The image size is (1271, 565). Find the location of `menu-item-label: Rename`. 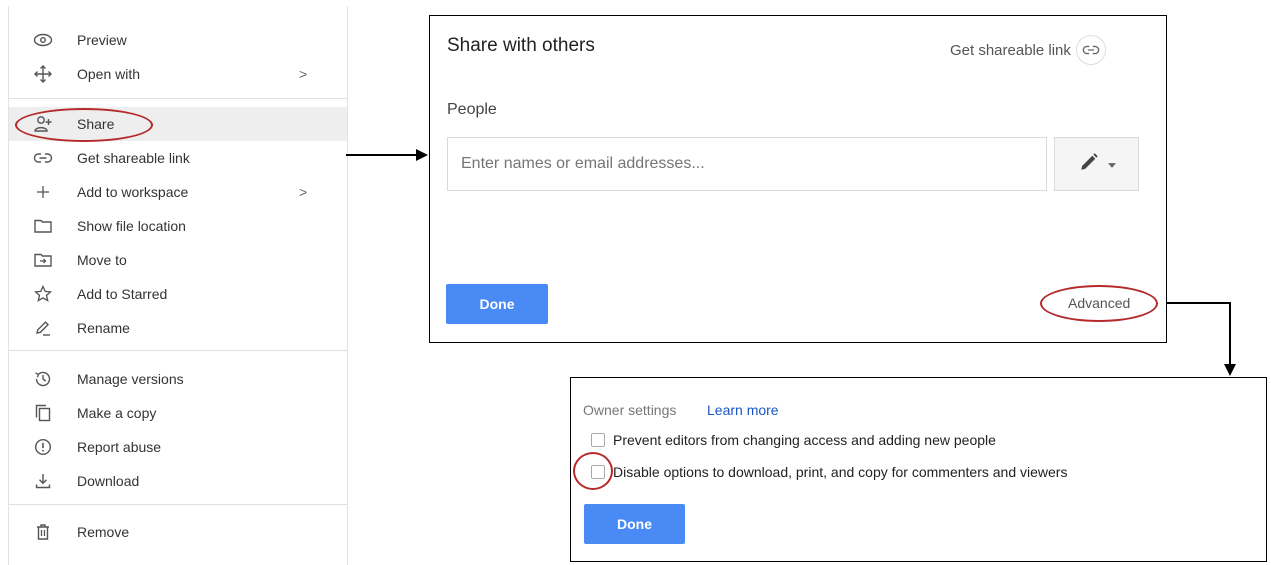

menu-item-label: Rename is located at coordinates (103, 328).